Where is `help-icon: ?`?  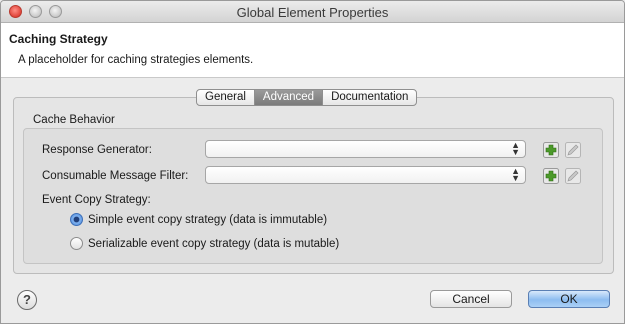
help-icon: ? is located at coordinates (27, 300).